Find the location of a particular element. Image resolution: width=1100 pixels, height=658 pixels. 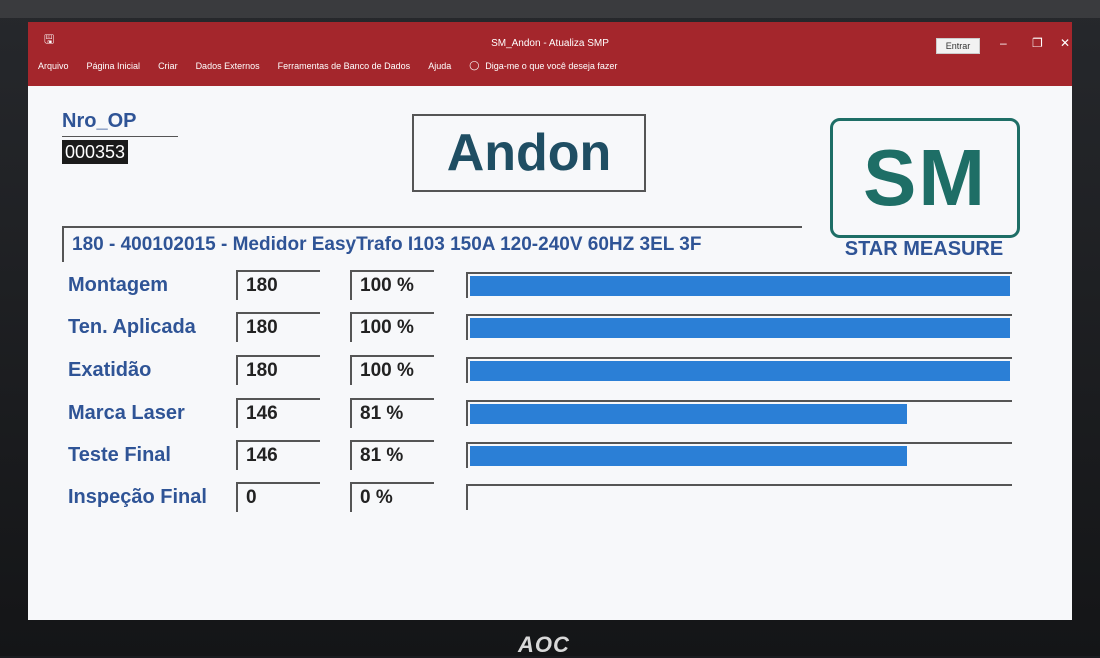

stage-label: Marca Laser is located at coordinates (126, 413).